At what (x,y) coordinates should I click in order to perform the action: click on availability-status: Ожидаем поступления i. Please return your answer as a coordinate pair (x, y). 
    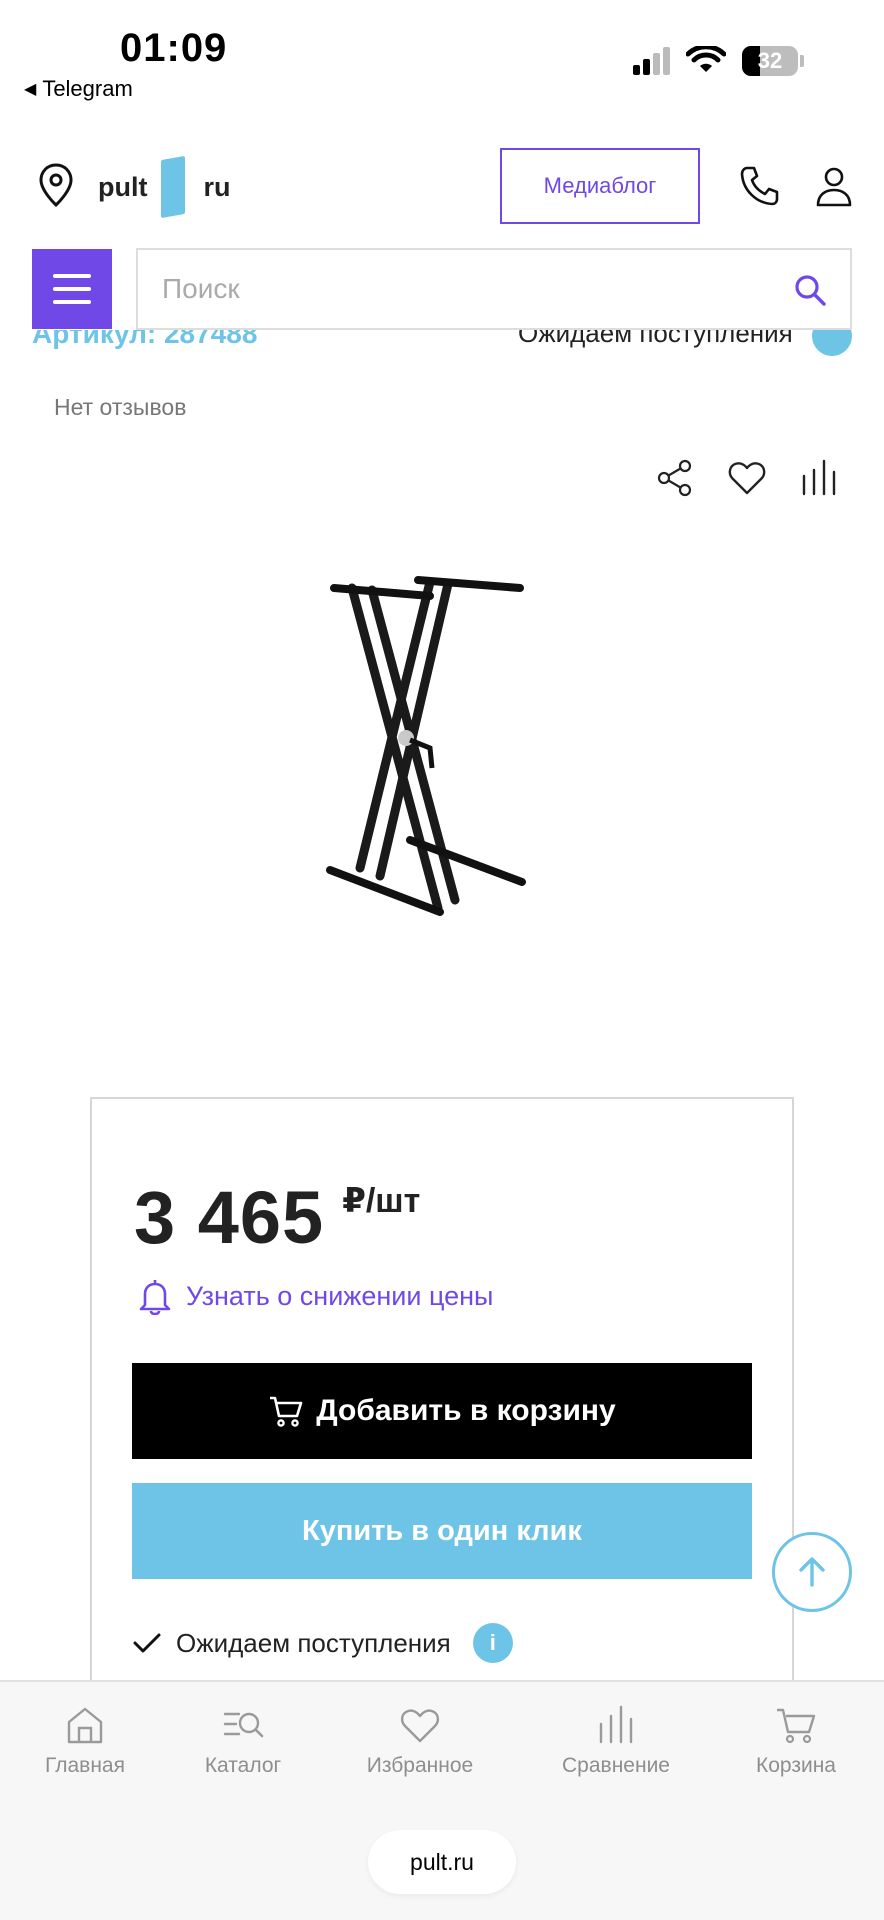
    Looking at the image, I should click on (322, 1643).